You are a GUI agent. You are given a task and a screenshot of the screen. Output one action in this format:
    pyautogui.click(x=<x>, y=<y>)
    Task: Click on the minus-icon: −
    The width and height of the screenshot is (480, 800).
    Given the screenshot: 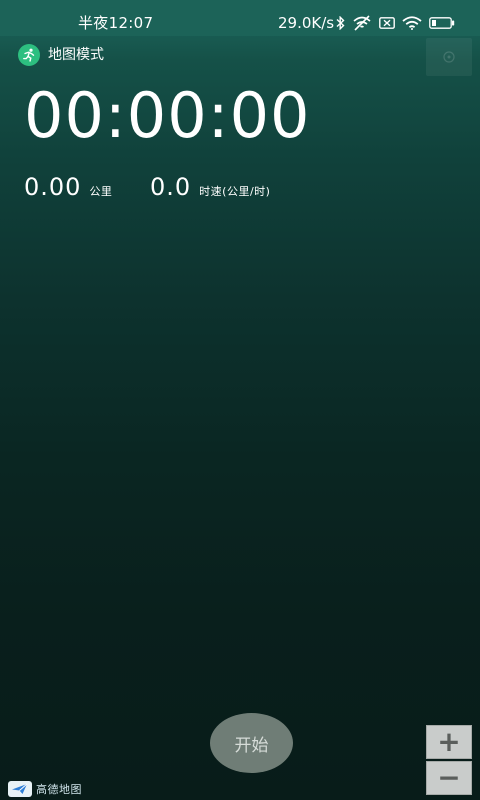 What is the action you would take?
    pyautogui.click(x=449, y=777)
    